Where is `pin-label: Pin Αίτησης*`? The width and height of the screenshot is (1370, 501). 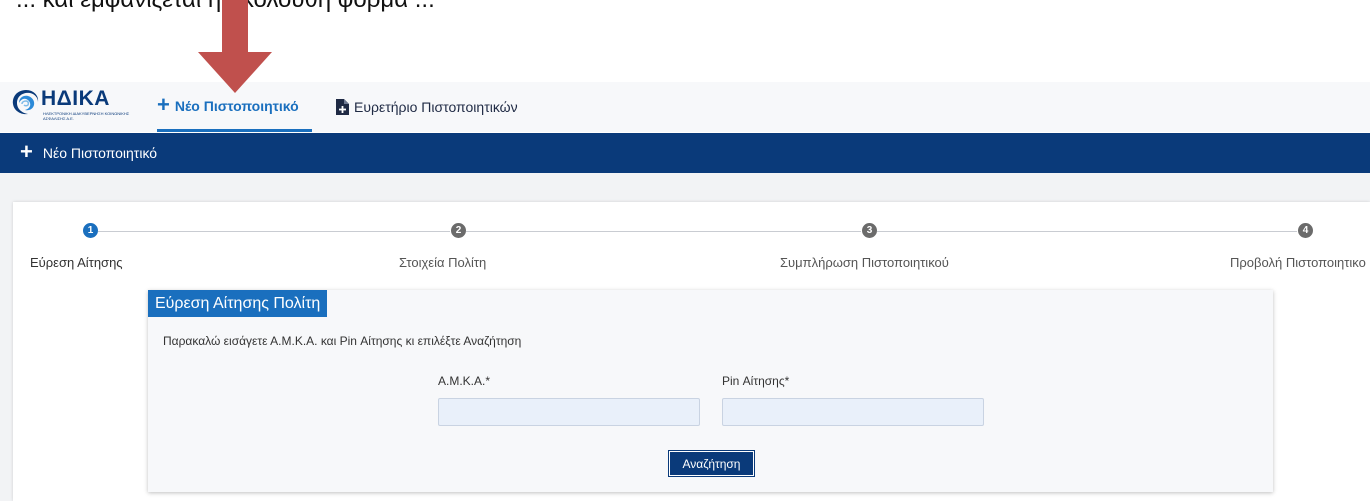
pin-label: Pin Αίτησης* is located at coordinates (756, 381).